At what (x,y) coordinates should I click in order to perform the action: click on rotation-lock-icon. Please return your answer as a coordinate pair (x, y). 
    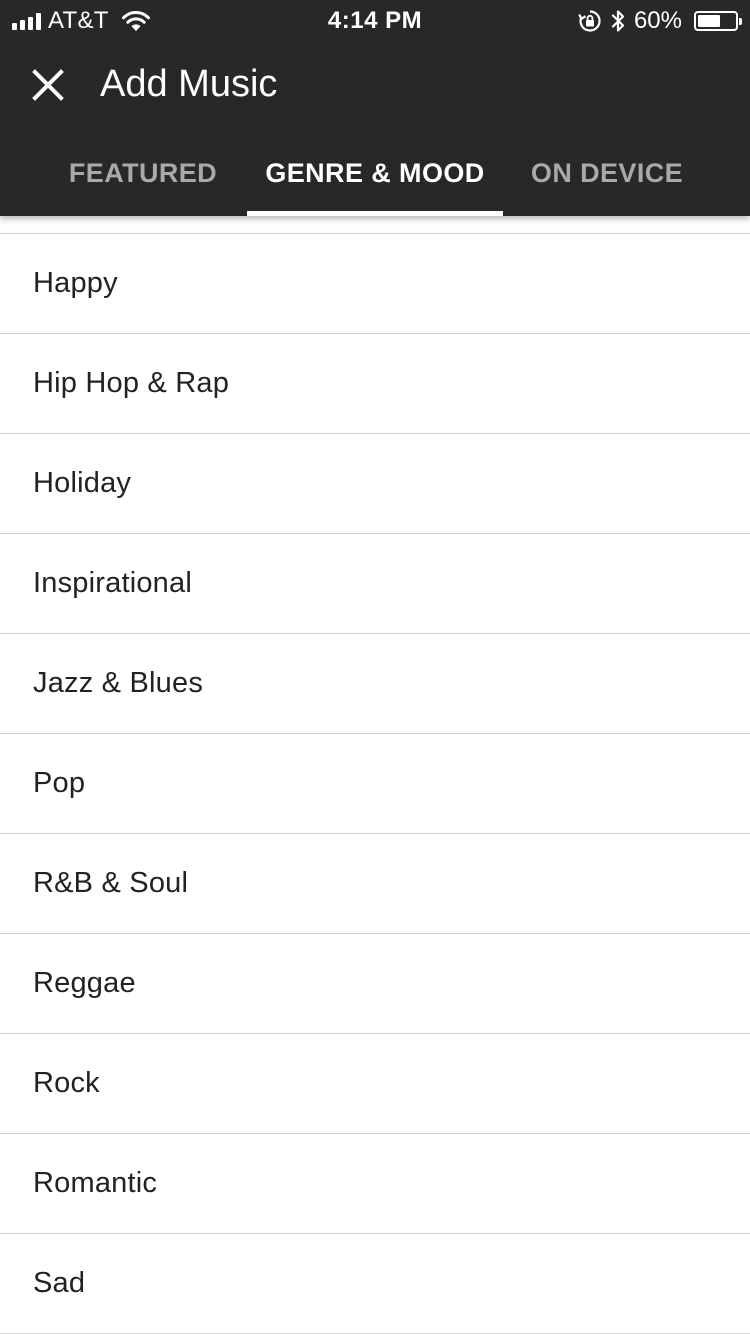
    Looking at the image, I should click on (589, 21).